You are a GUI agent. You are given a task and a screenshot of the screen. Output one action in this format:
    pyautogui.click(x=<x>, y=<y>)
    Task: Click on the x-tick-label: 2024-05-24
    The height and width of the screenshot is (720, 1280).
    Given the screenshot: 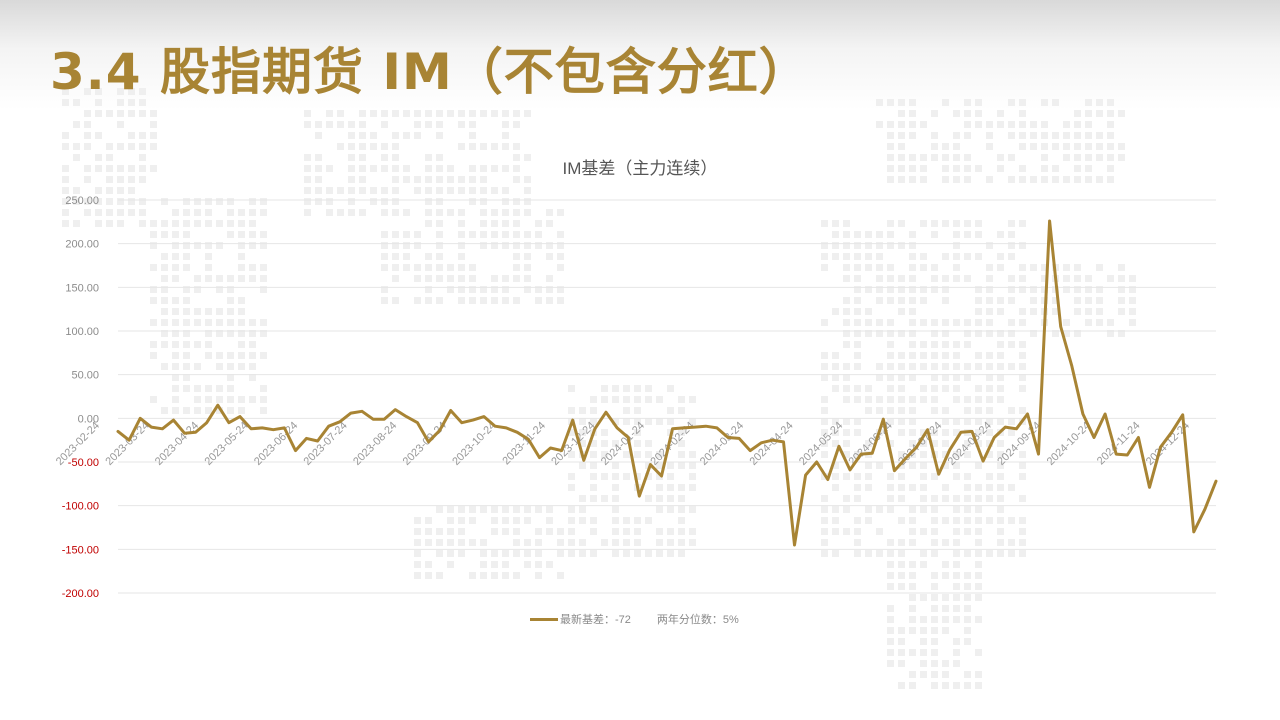 What is the action you would take?
    pyautogui.click(x=821, y=444)
    